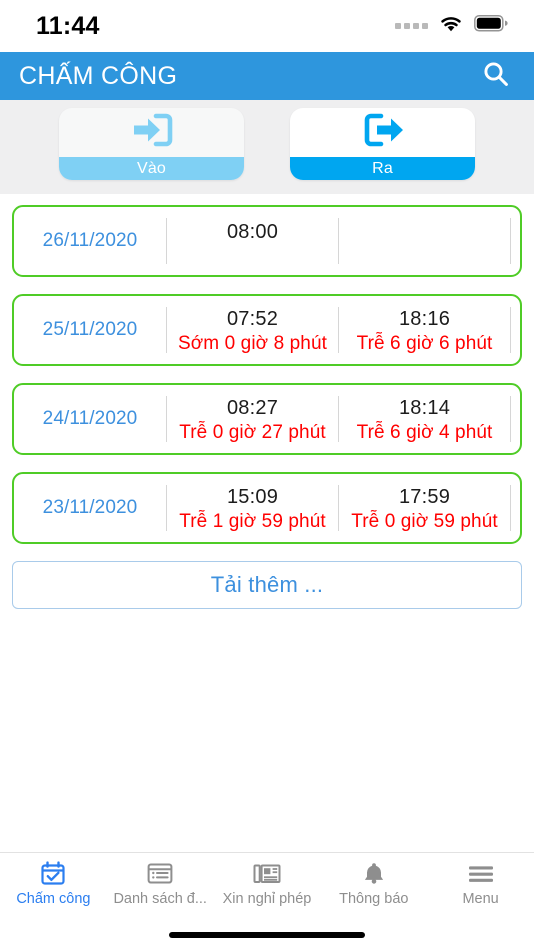  Describe the element at coordinates (252, 407) in the screenshot. I see `check-in-time: 08:27` at that location.